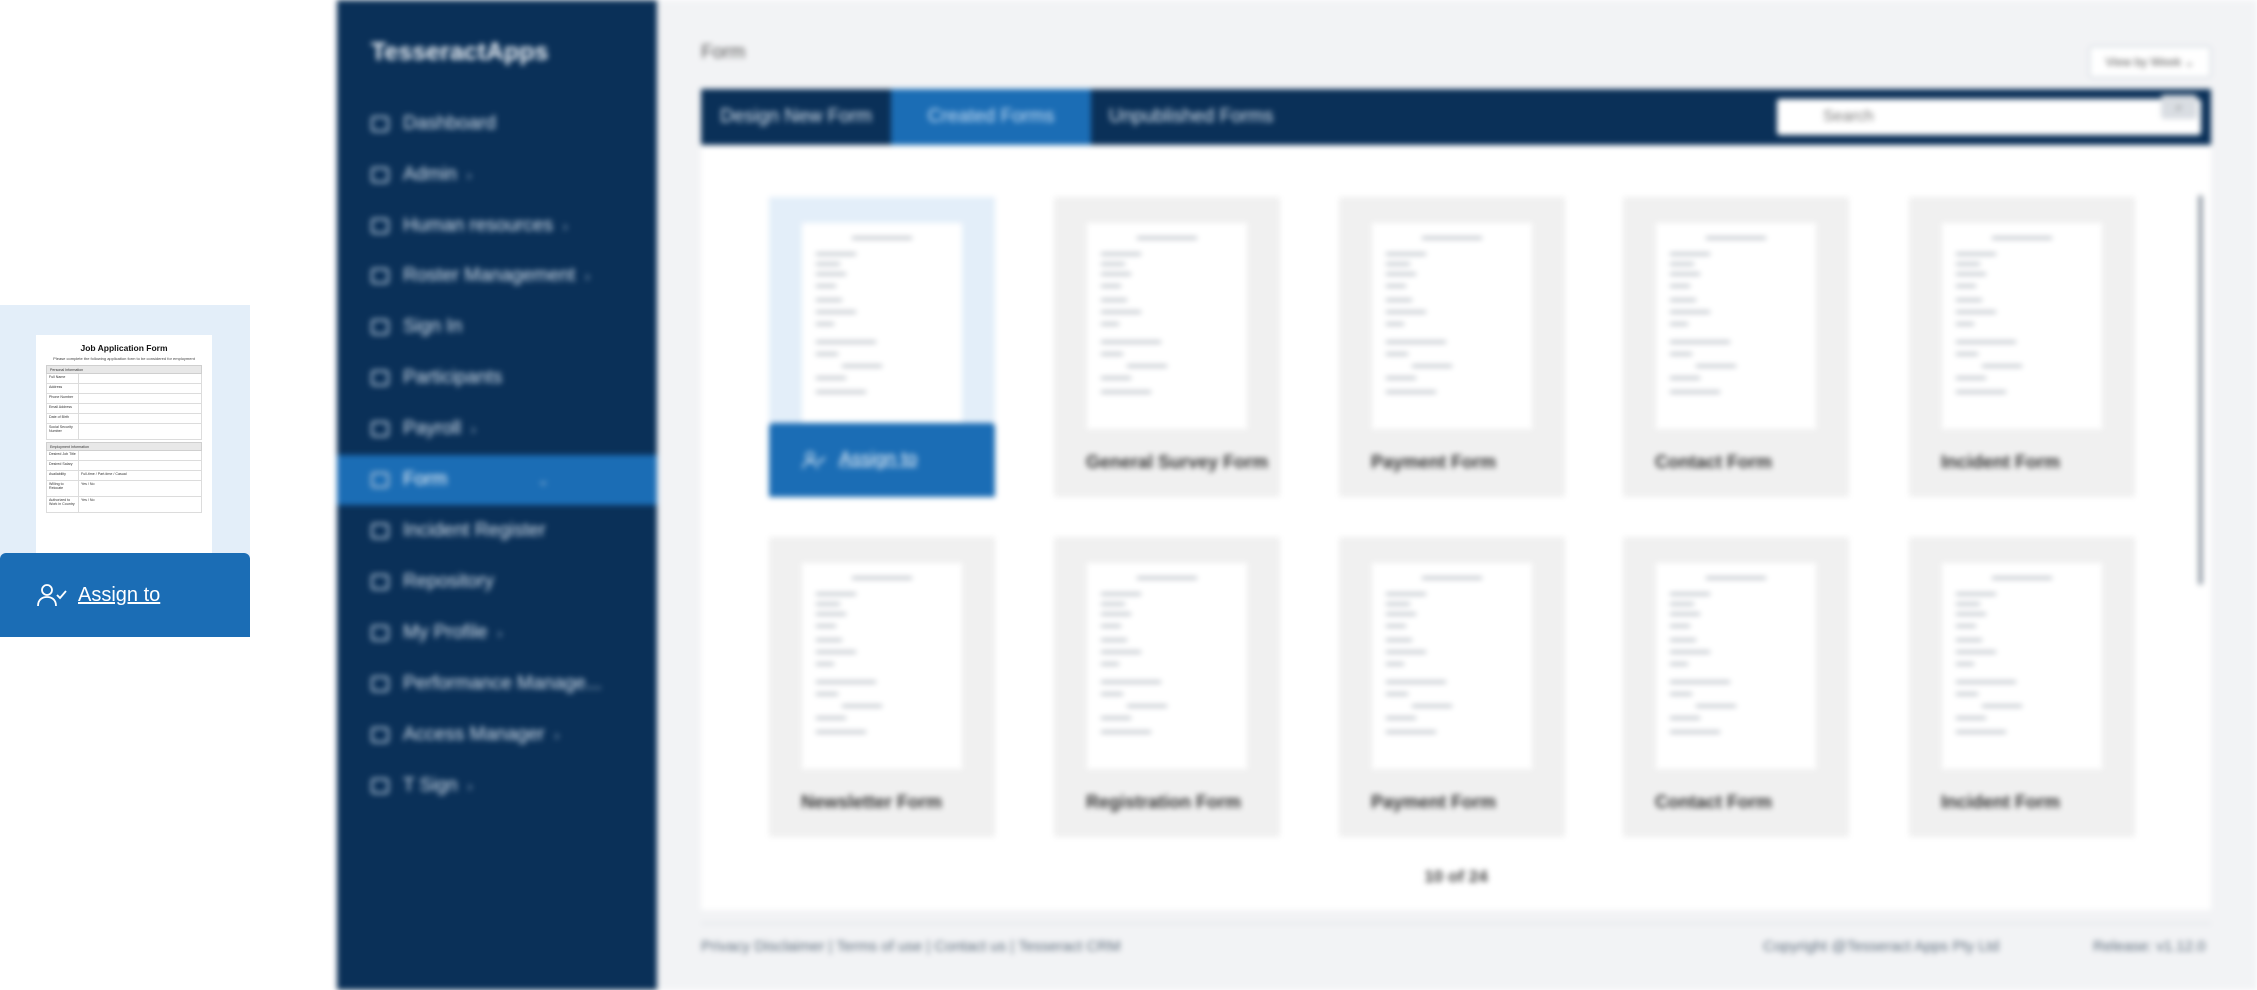 This screenshot has width=2257, height=990. What do you see at coordinates (1456, 876) in the screenshot?
I see `pagination-count: 10 of 24` at bounding box center [1456, 876].